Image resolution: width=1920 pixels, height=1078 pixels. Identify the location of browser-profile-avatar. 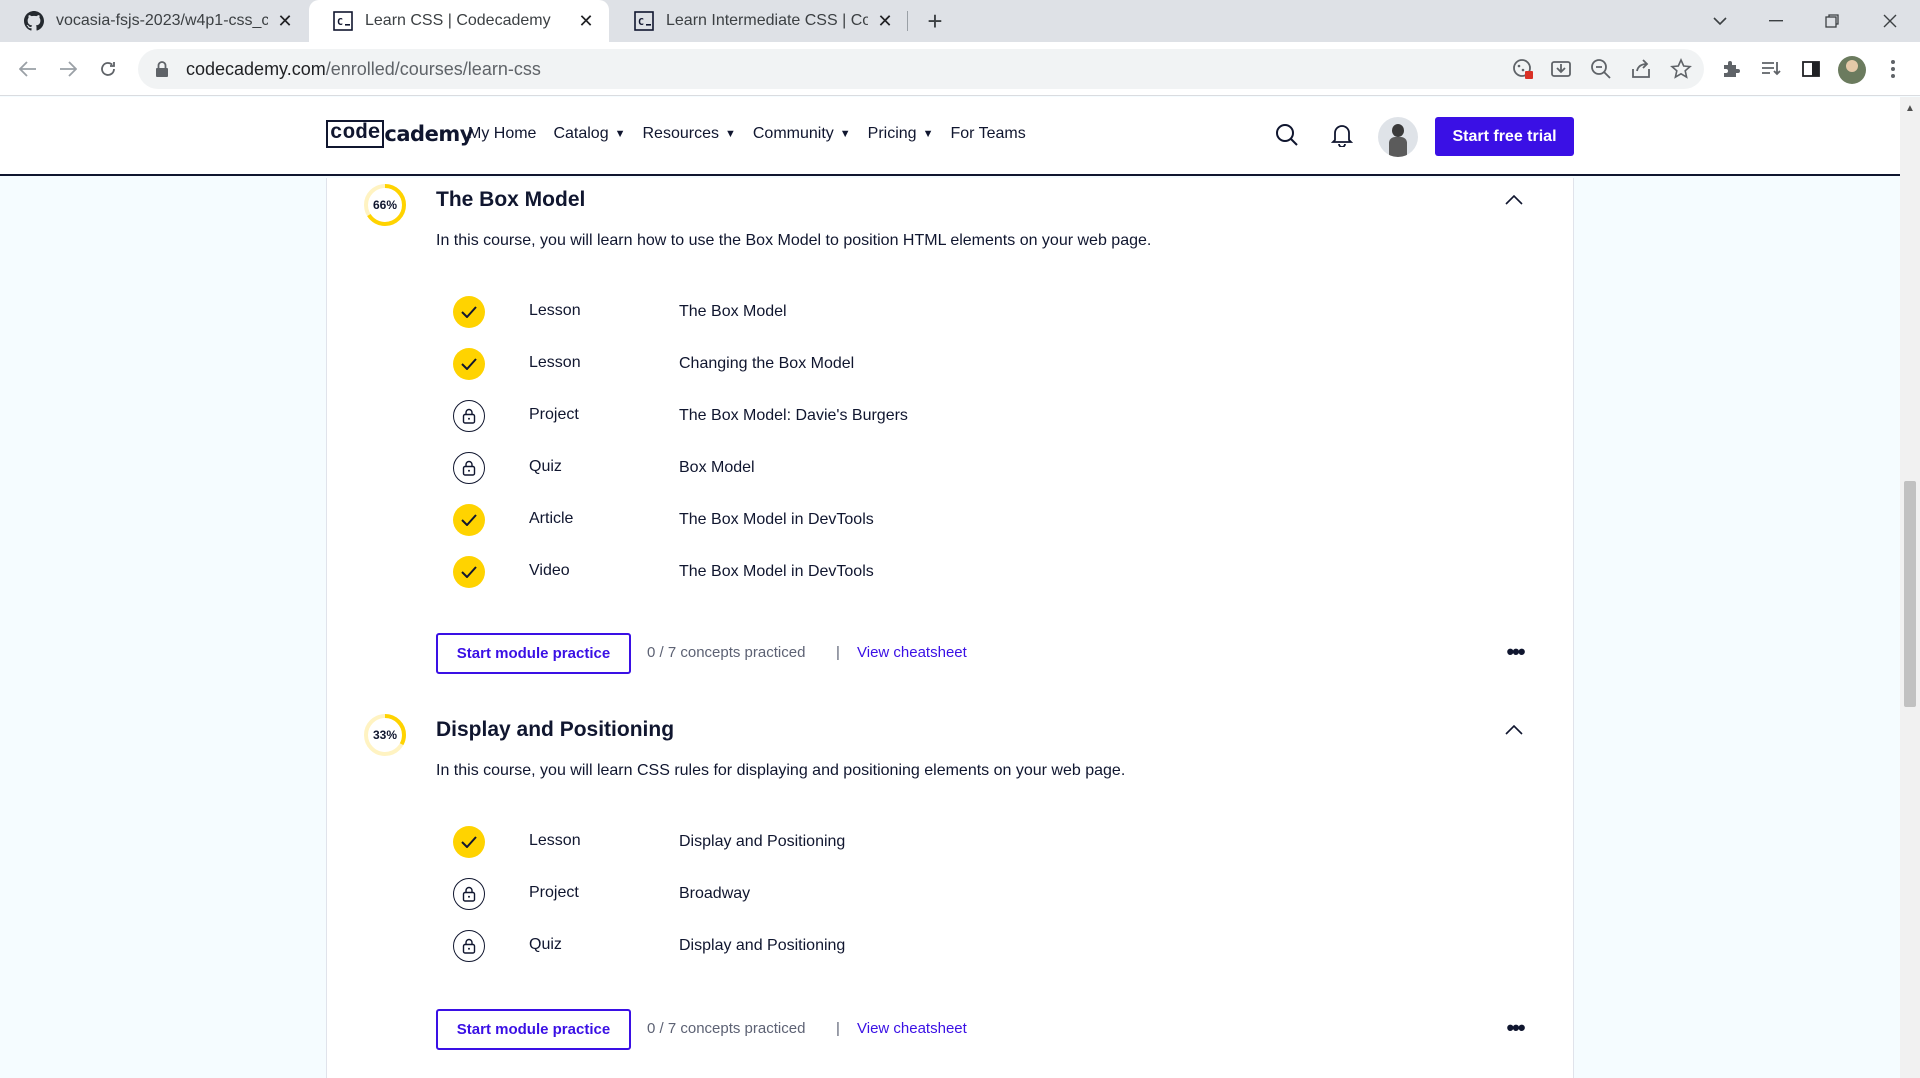
(1852, 70).